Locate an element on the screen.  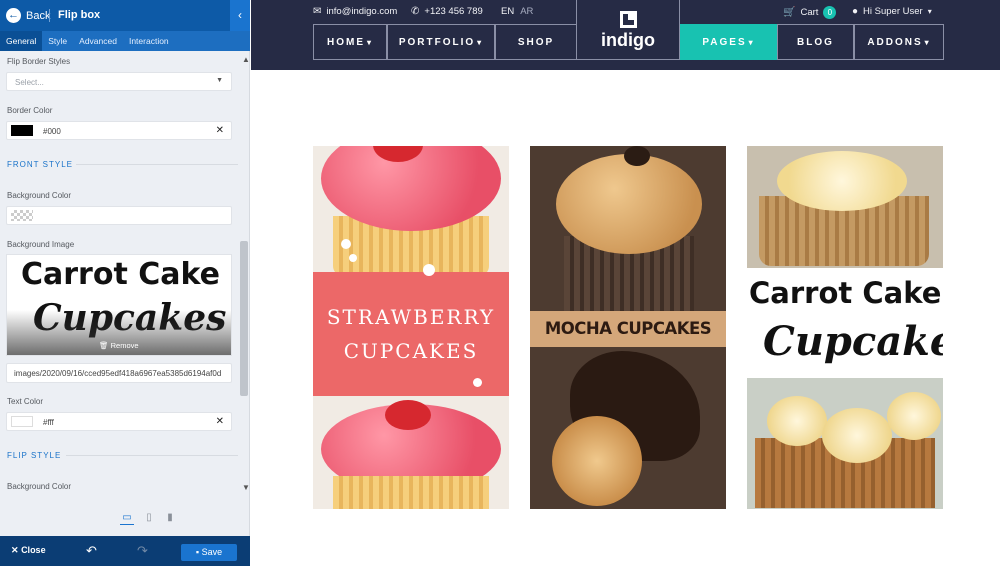
front-bg-color-field is located at coordinates (119, 215).